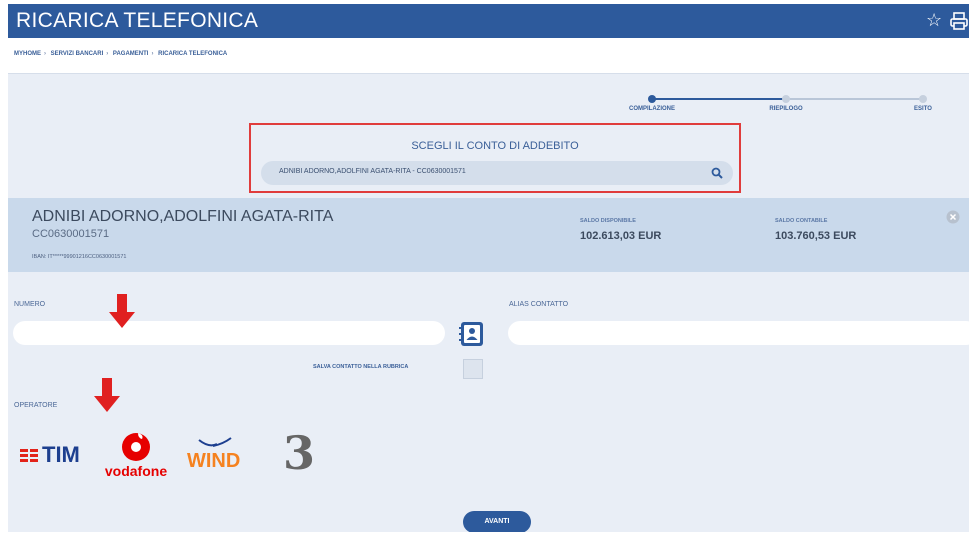  What do you see at coordinates (472, 334) in the screenshot?
I see `address-book-icon` at bounding box center [472, 334].